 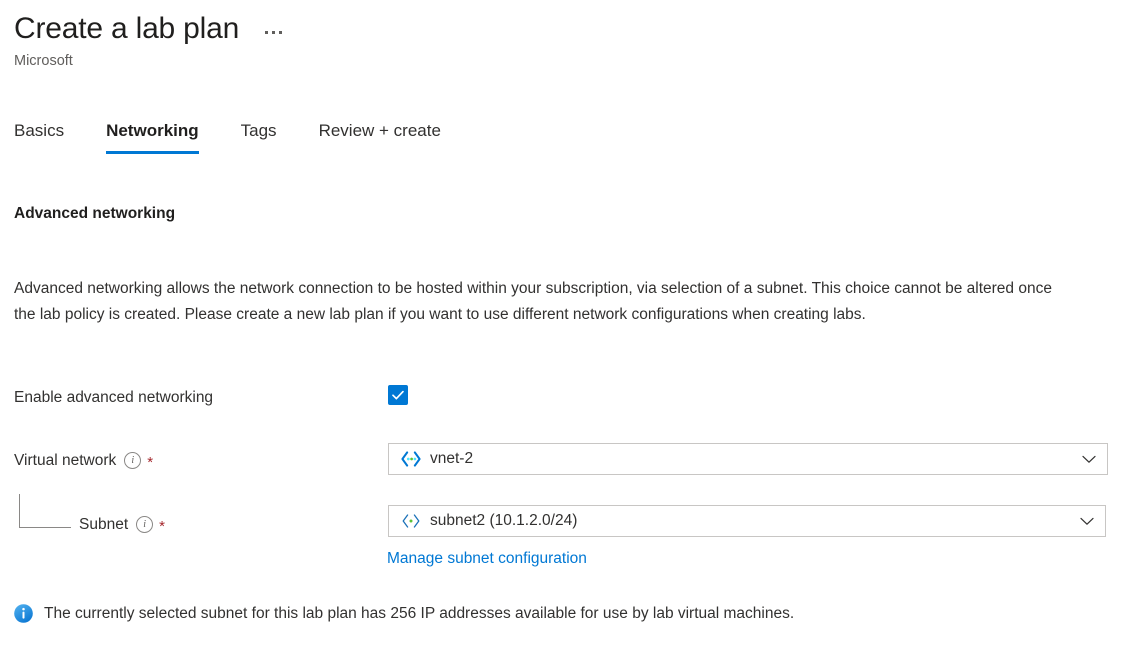 I want to click on section-heading: Advanced networking, so click(x=95, y=213).